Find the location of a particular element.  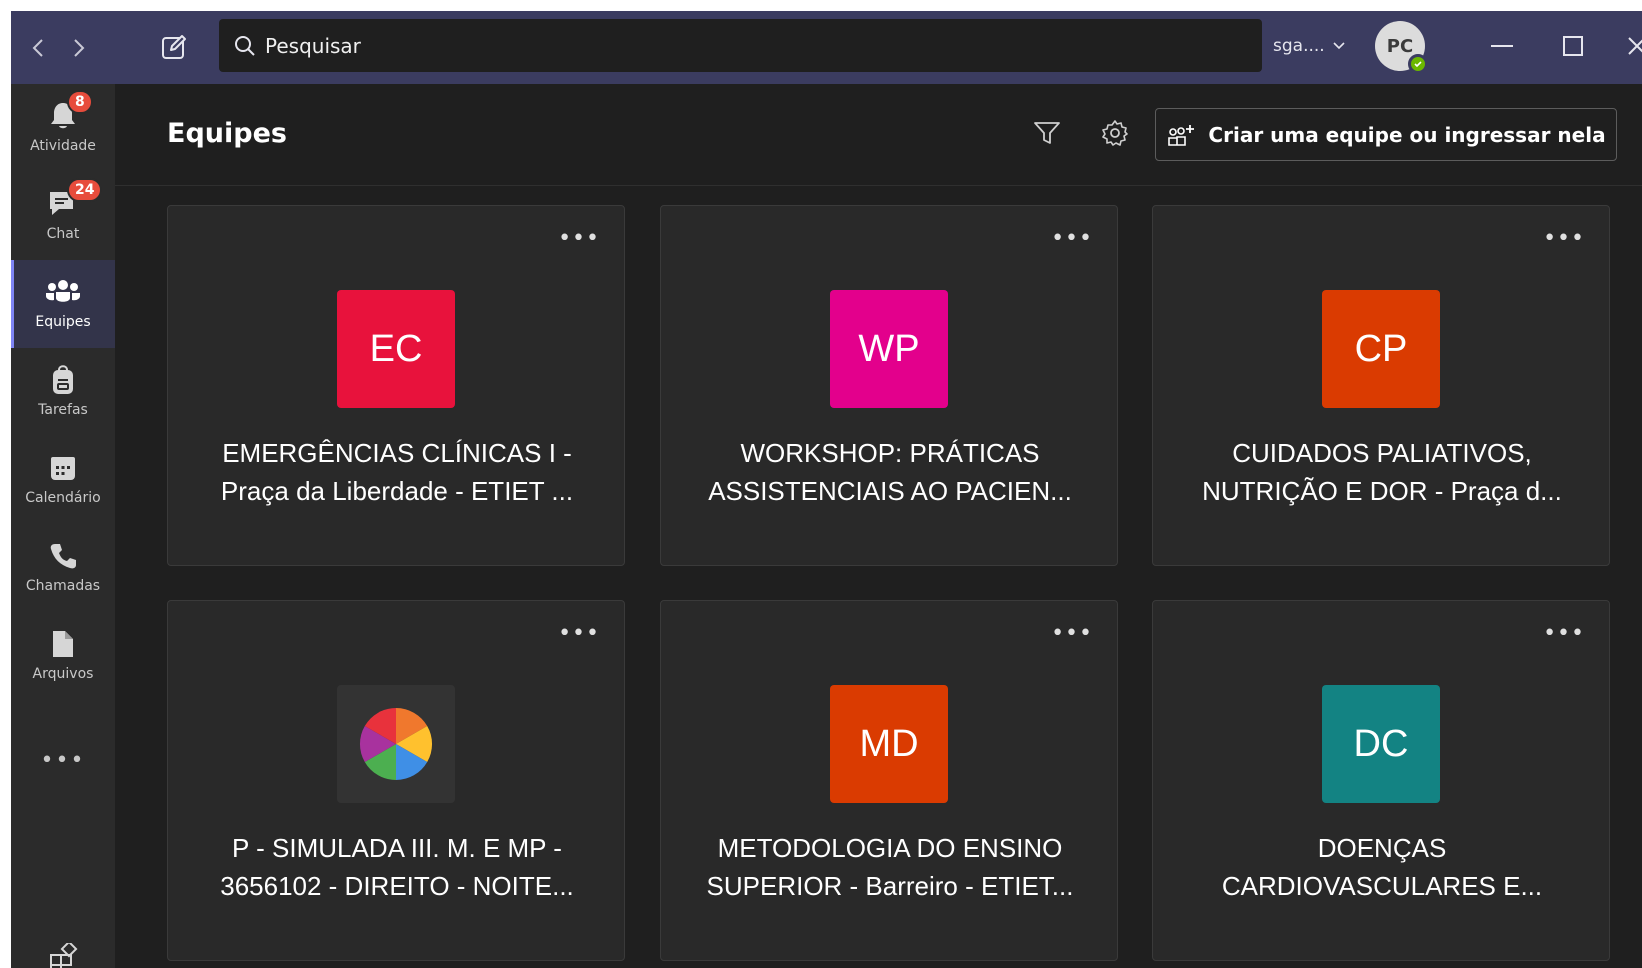

ellipsis-icon: ••• is located at coordinates (63, 760).